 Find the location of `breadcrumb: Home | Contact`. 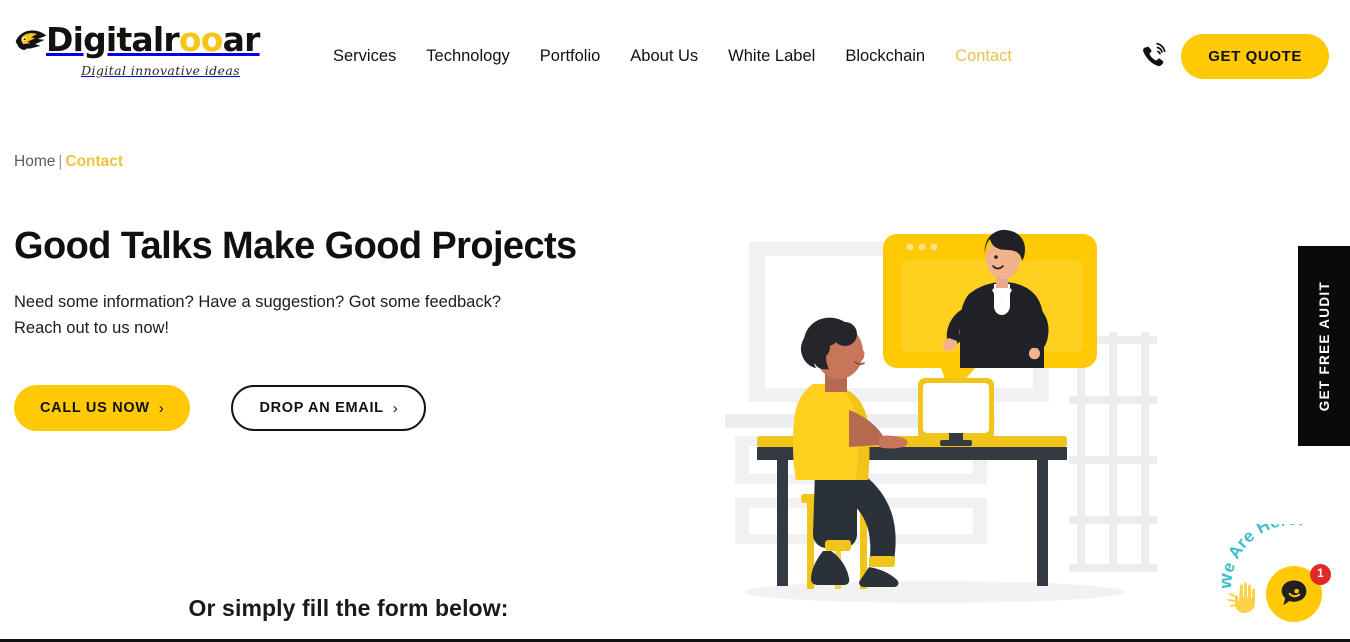

breadcrumb: Home | Contact is located at coordinates (68, 162).